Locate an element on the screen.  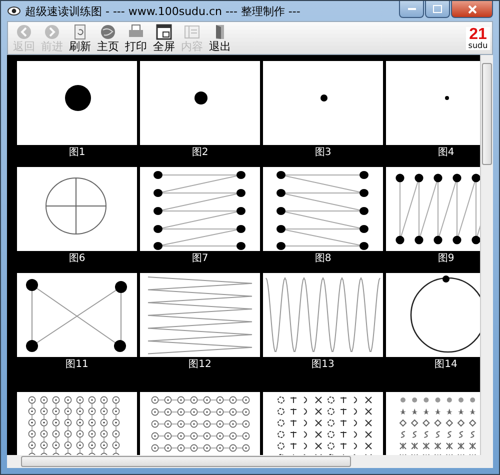
logo-word: sudu is located at coordinates (478, 46).